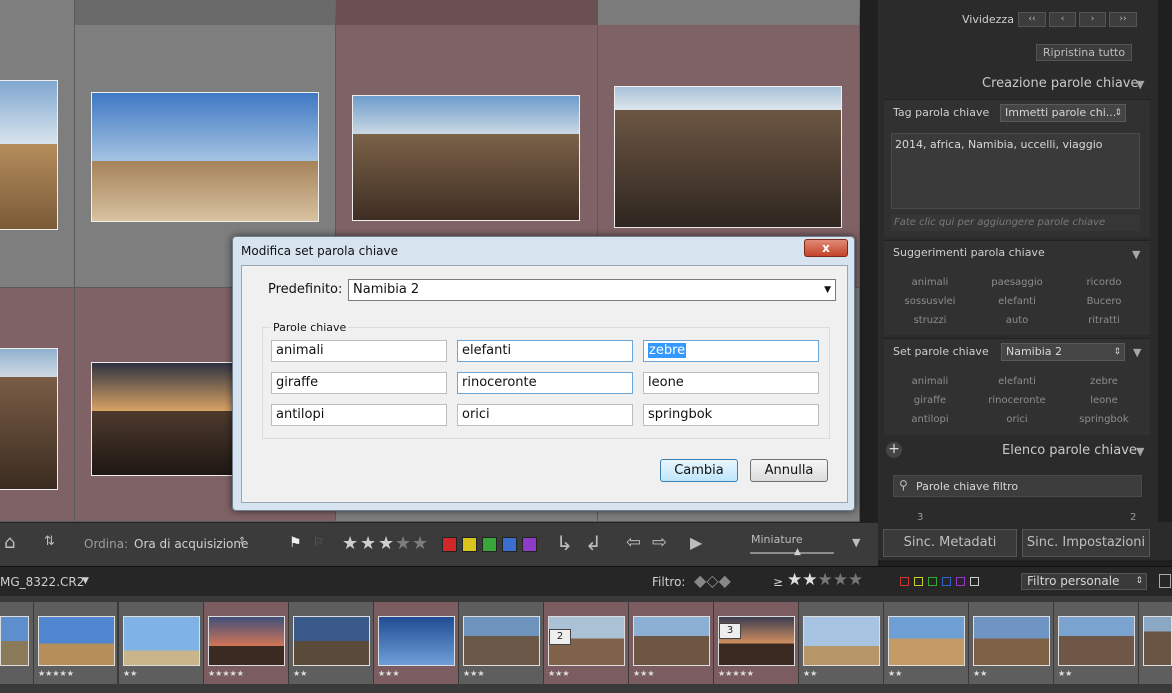  Describe the element at coordinates (1123, 19) in the screenshot. I see `vividness-increase-large-button: ››` at that location.